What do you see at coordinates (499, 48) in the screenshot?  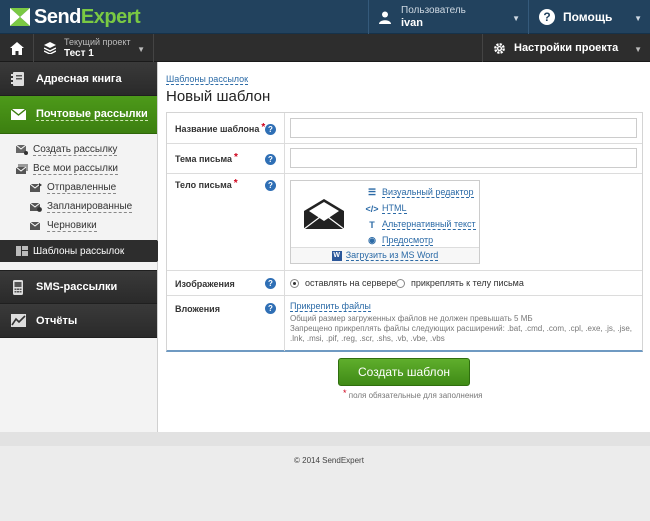 I see `gear-icon` at bounding box center [499, 48].